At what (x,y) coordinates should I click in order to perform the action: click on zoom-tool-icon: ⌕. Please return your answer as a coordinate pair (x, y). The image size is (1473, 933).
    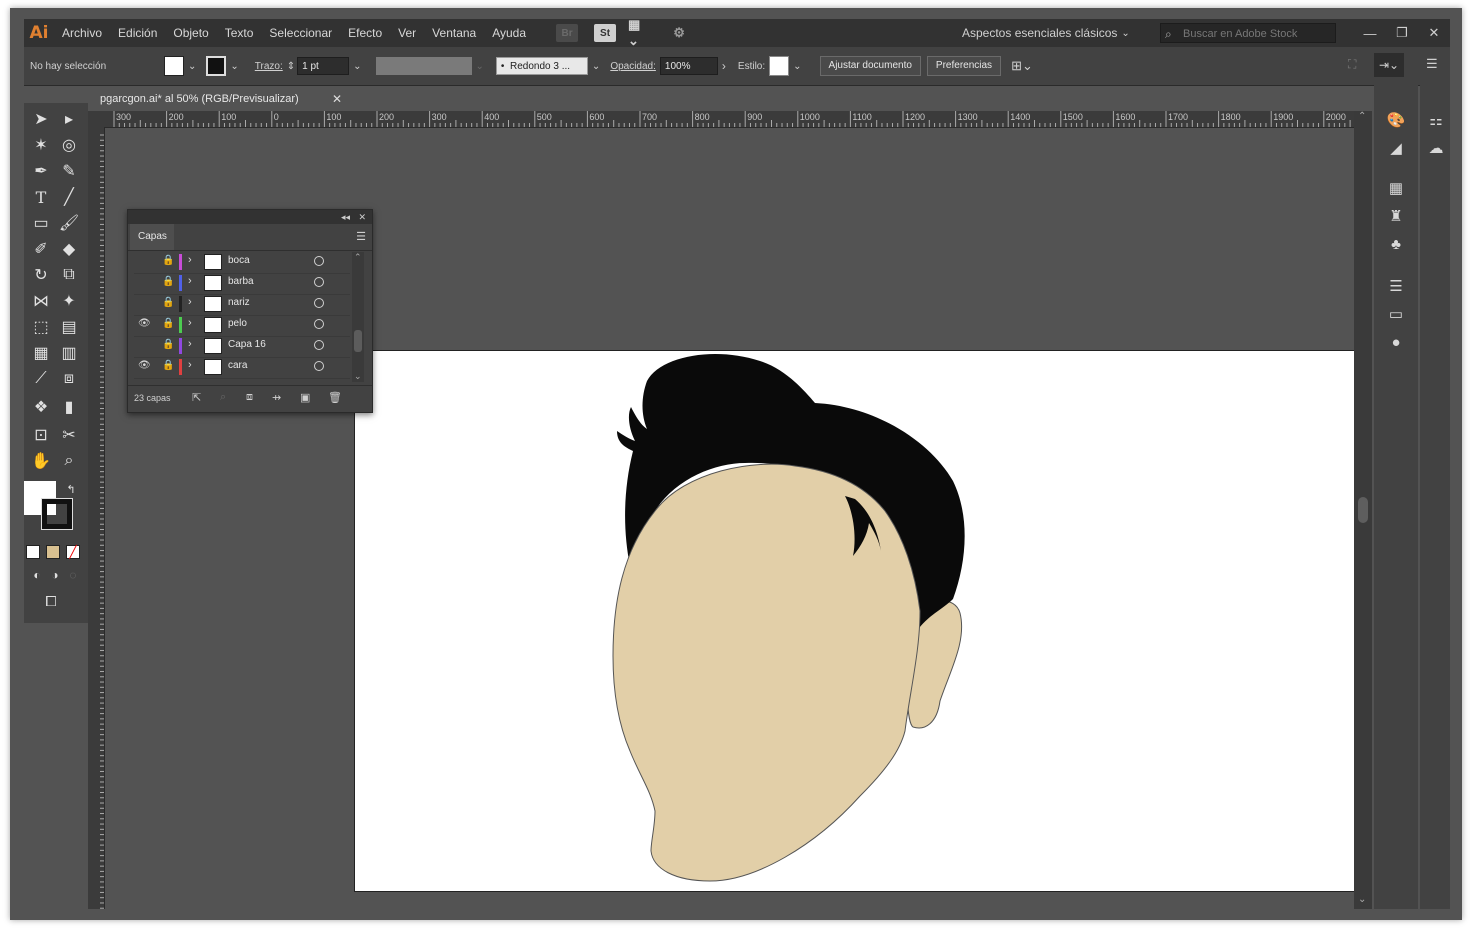
    Looking at the image, I should click on (69, 461).